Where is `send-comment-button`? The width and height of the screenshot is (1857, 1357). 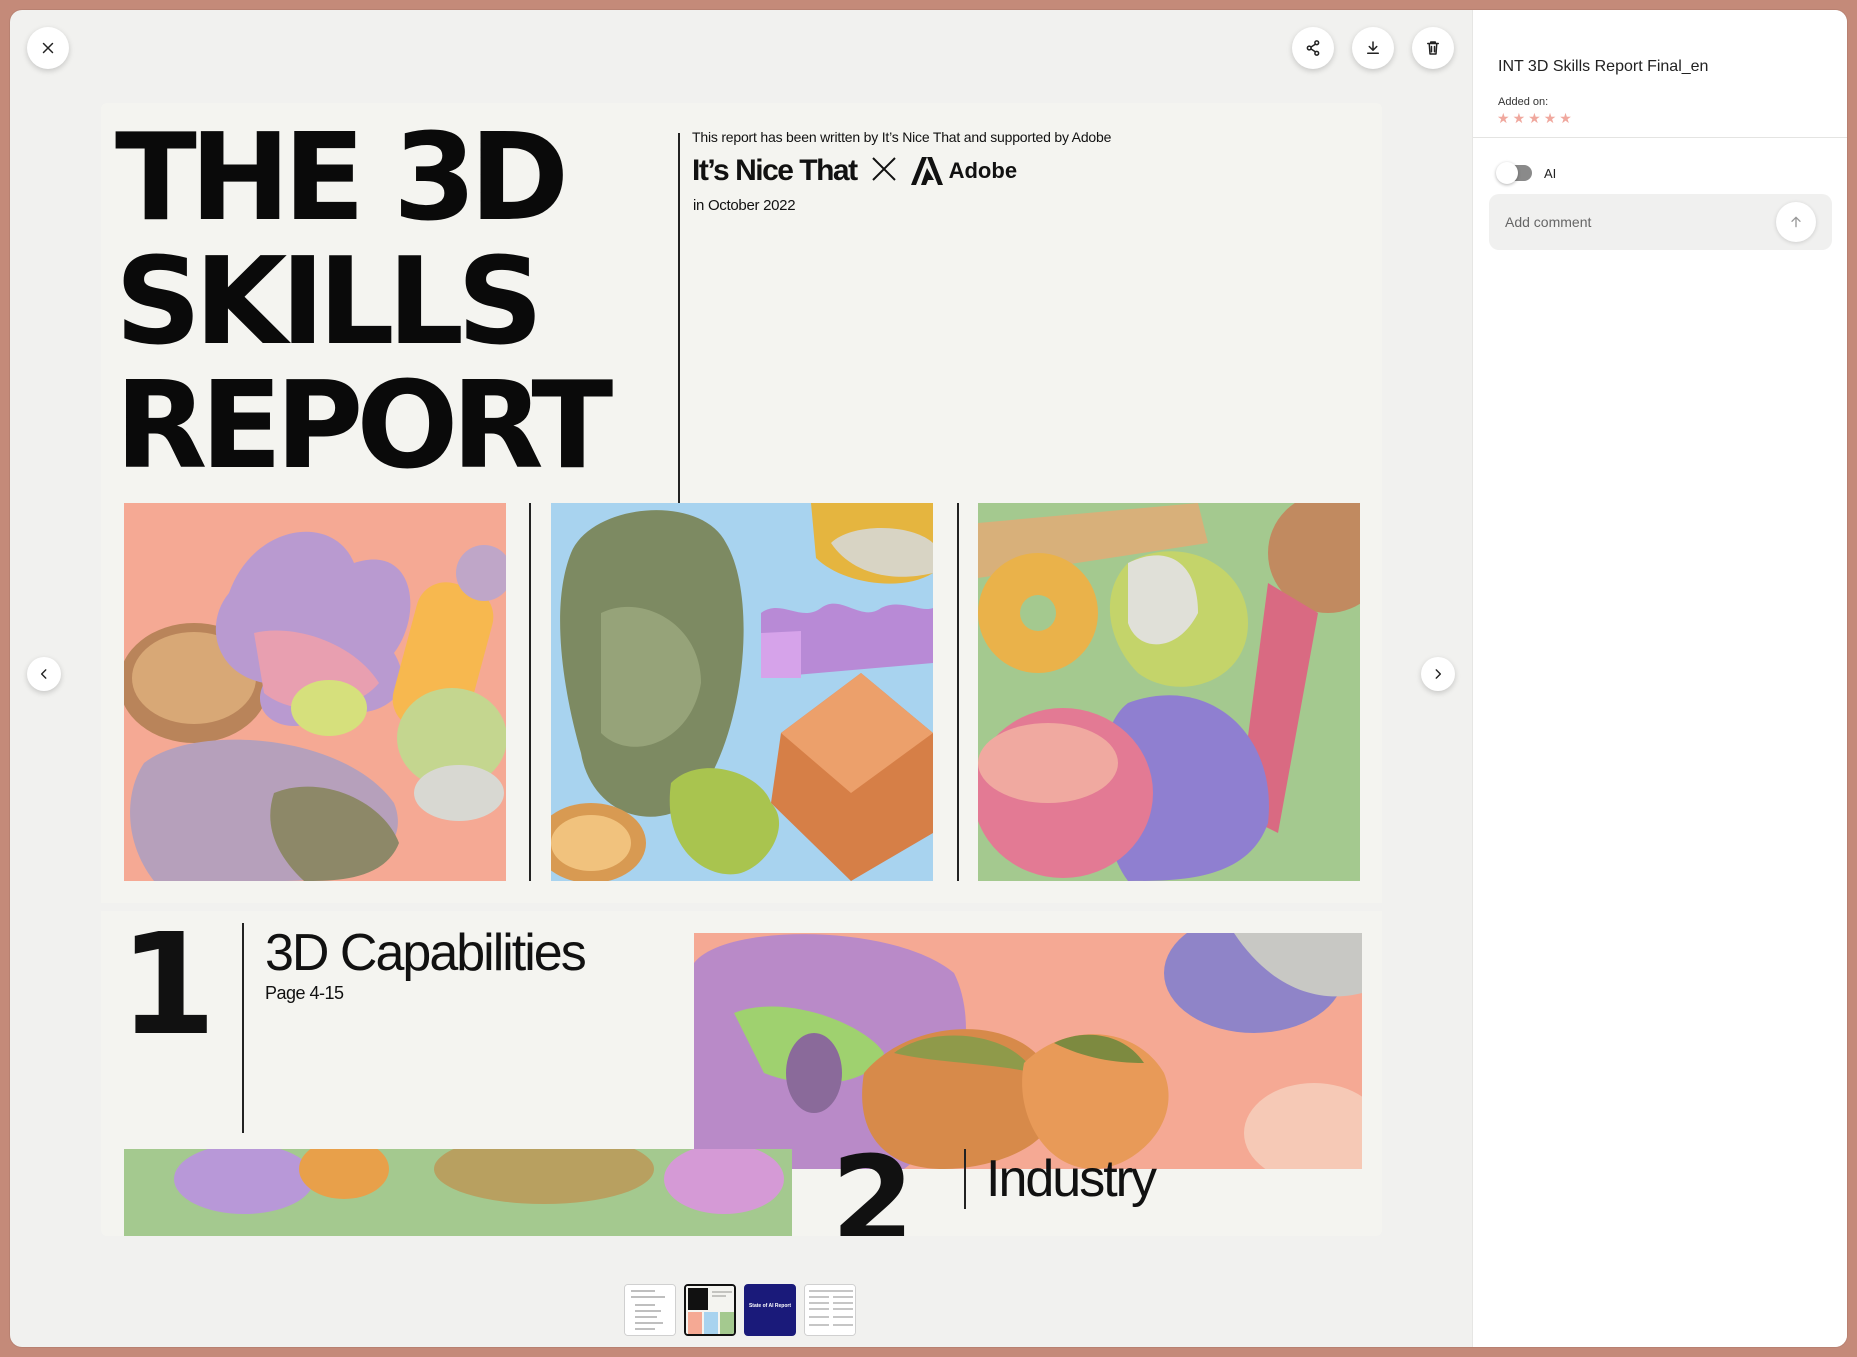
send-comment-button is located at coordinates (1796, 222).